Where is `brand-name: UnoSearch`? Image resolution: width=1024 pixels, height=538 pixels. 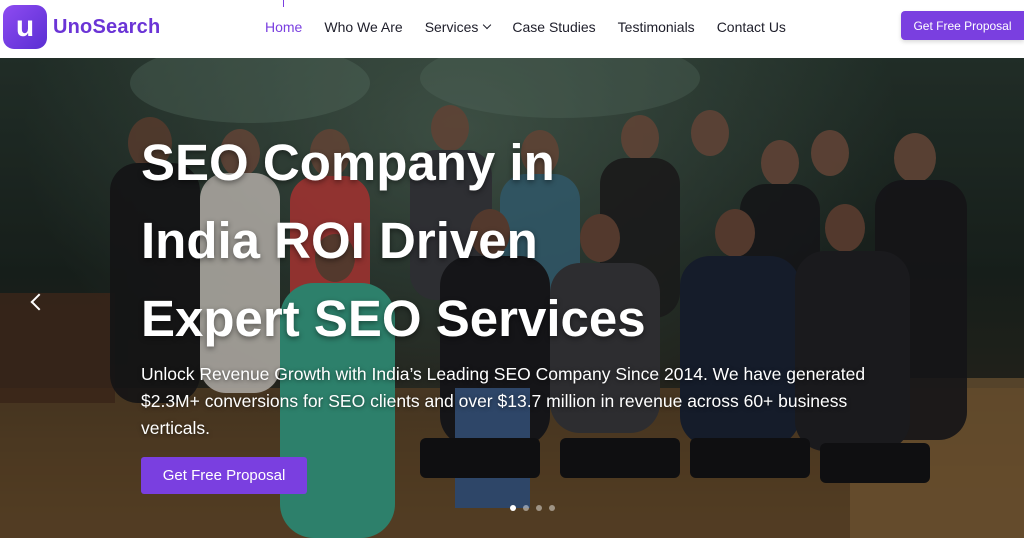
brand-name: UnoSearch is located at coordinates (107, 26).